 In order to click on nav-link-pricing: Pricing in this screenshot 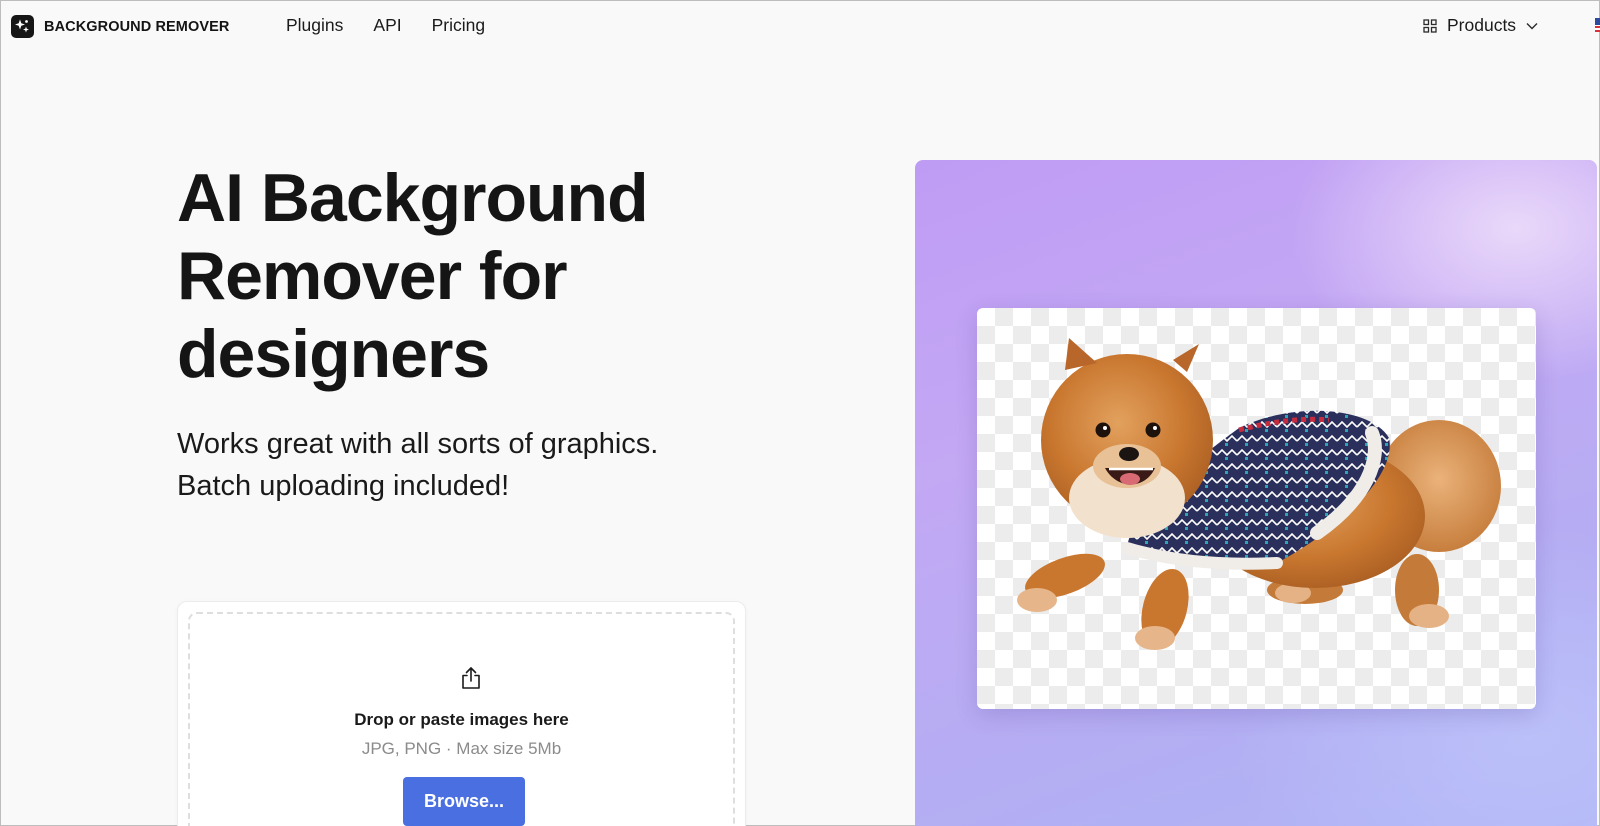, I will do `click(459, 25)`.